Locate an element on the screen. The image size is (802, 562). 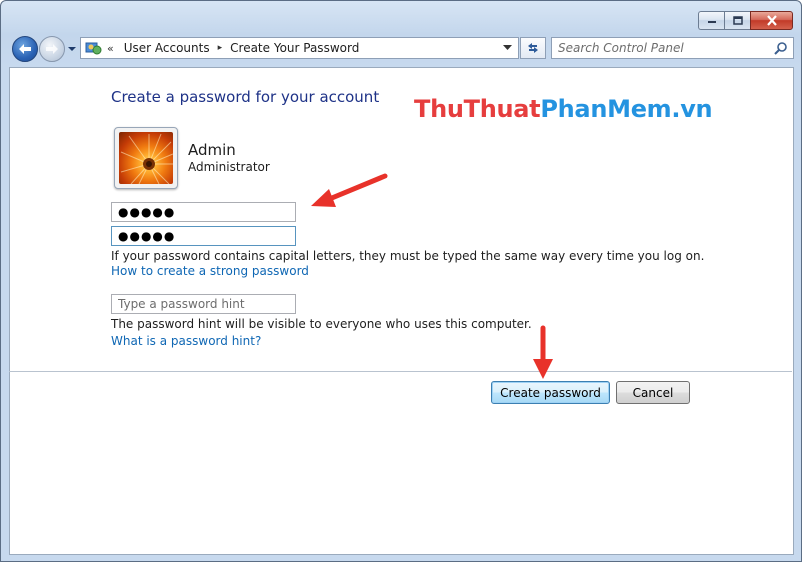
refresh-button is located at coordinates (533, 48).